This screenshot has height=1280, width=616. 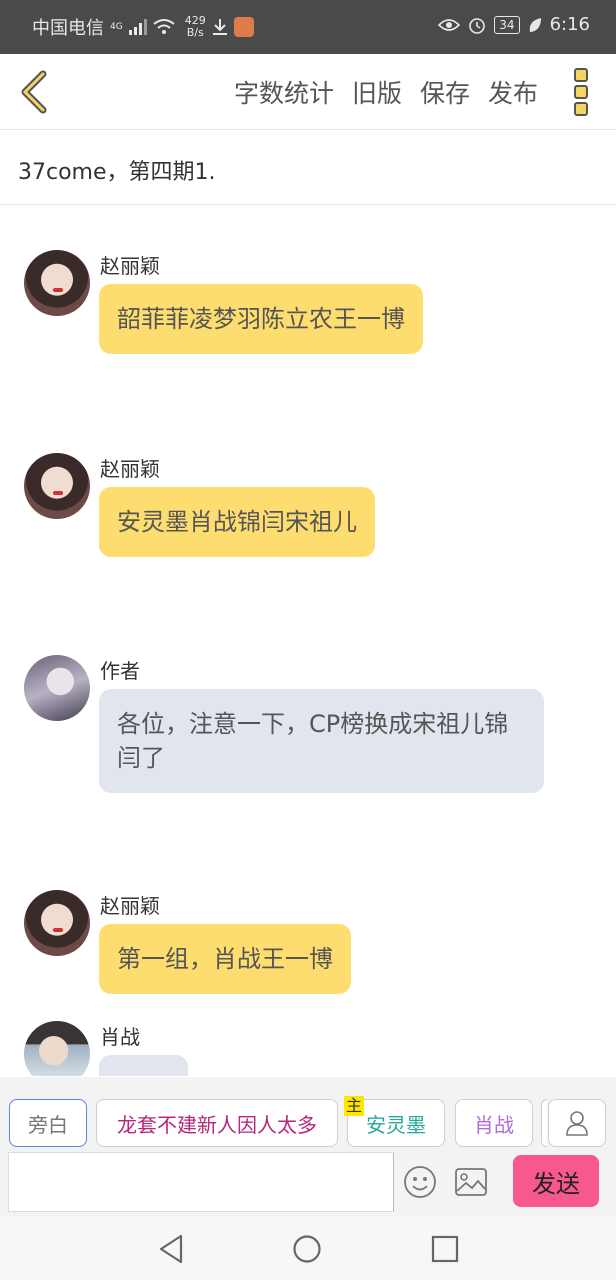 What do you see at coordinates (217, 1123) in the screenshot?
I see `role-chip: 龙套不建新人因人太多` at bounding box center [217, 1123].